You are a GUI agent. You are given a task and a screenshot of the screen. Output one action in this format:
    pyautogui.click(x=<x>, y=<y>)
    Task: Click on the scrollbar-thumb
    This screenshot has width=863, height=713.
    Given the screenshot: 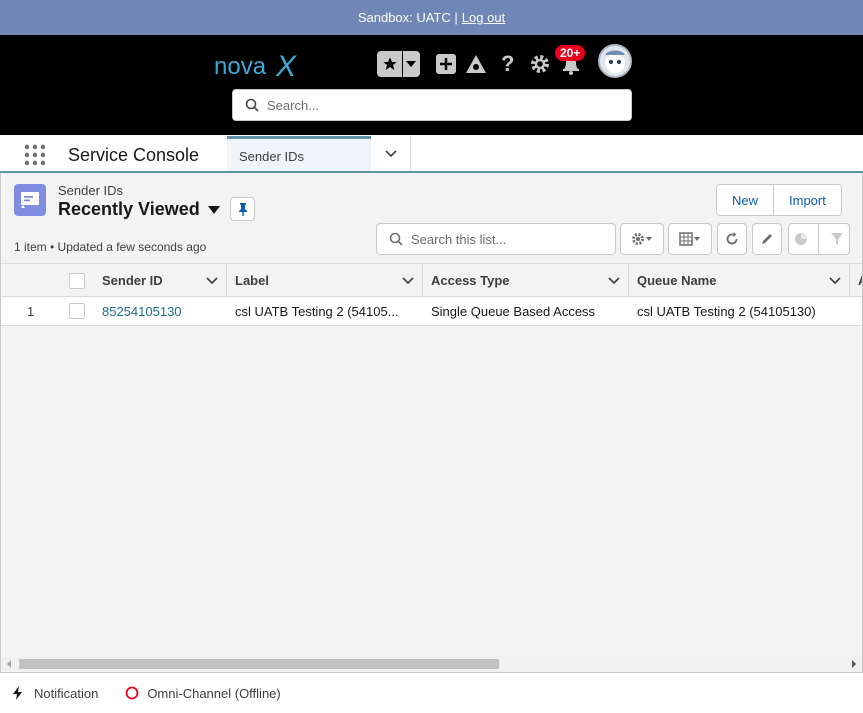 What is the action you would take?
    pyautogui.click(x=259, y=664)
    